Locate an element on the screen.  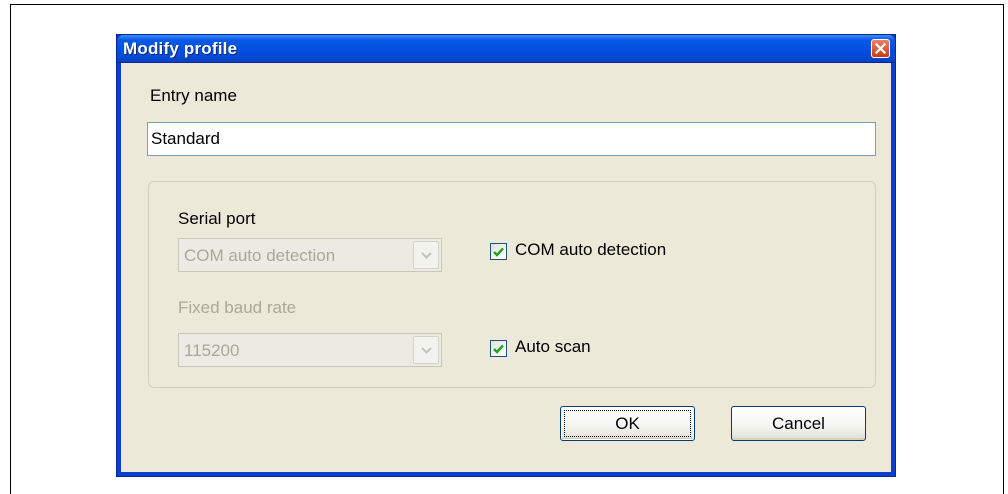
serial-port-select: COM auto detection is located at coordinates (310, 255).